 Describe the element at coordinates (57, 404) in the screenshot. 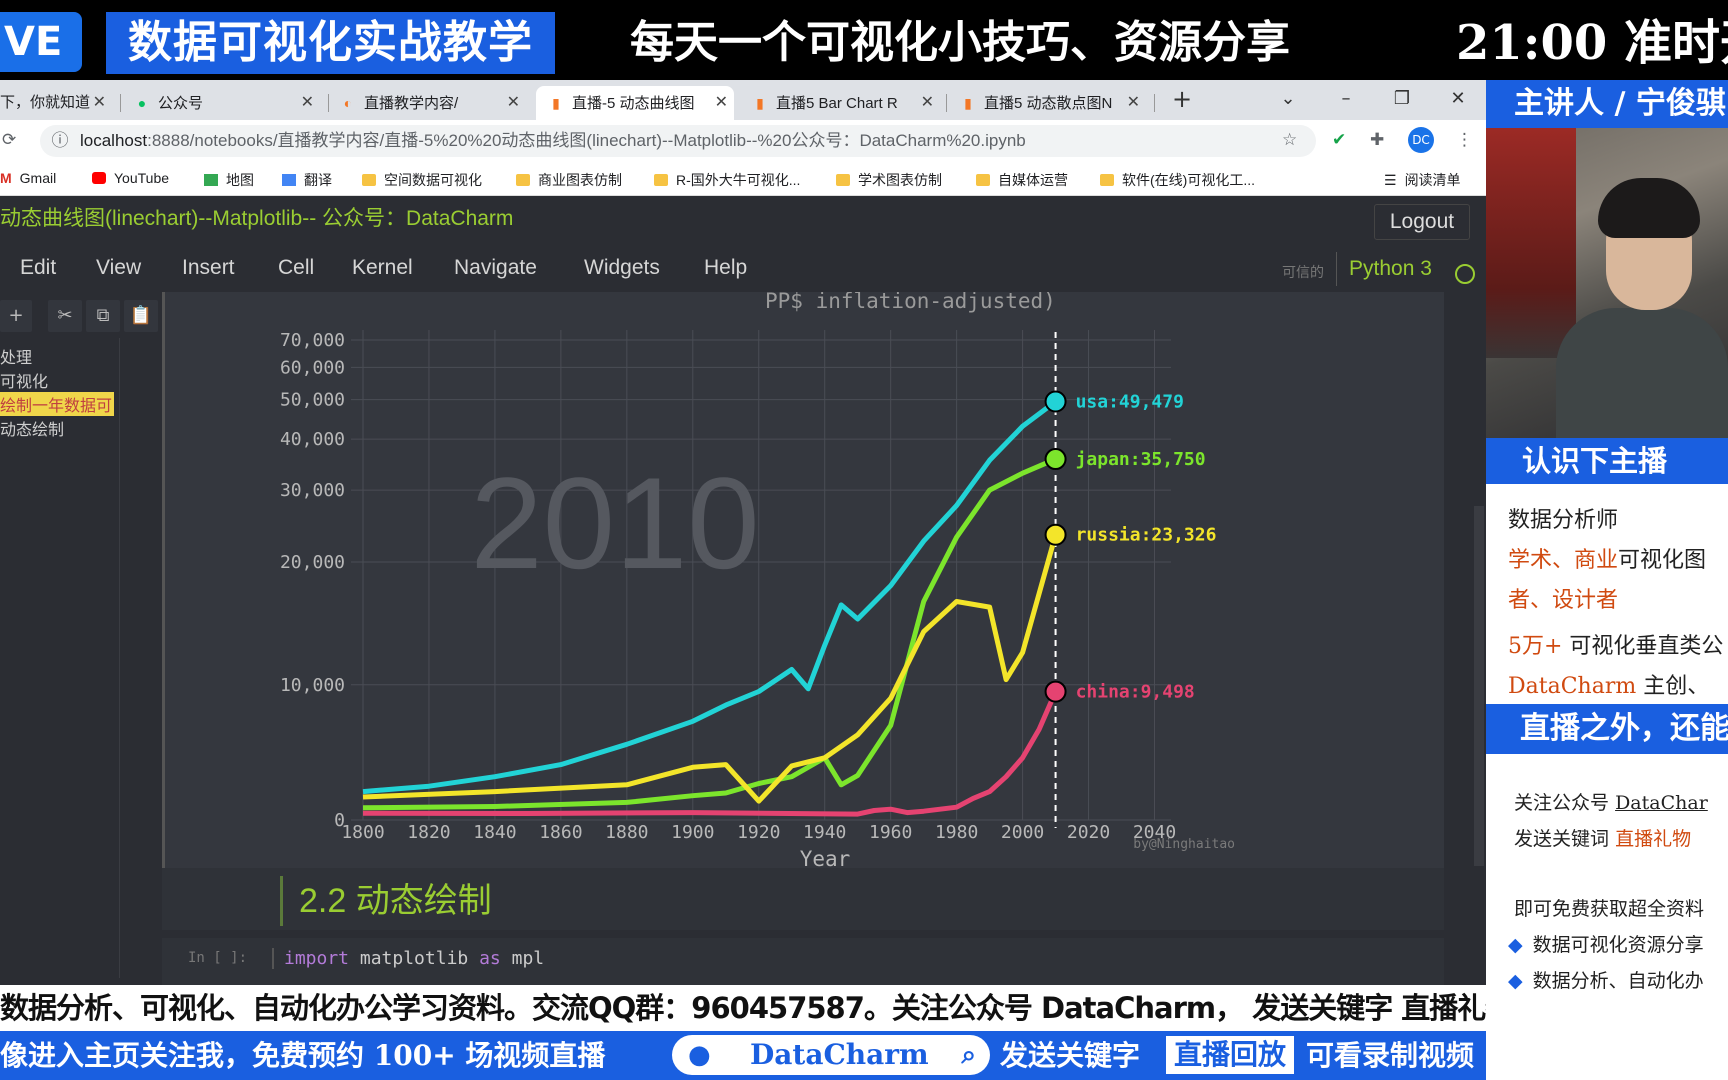

I see `toc-item-current: 绘制一年数据可` at that location.